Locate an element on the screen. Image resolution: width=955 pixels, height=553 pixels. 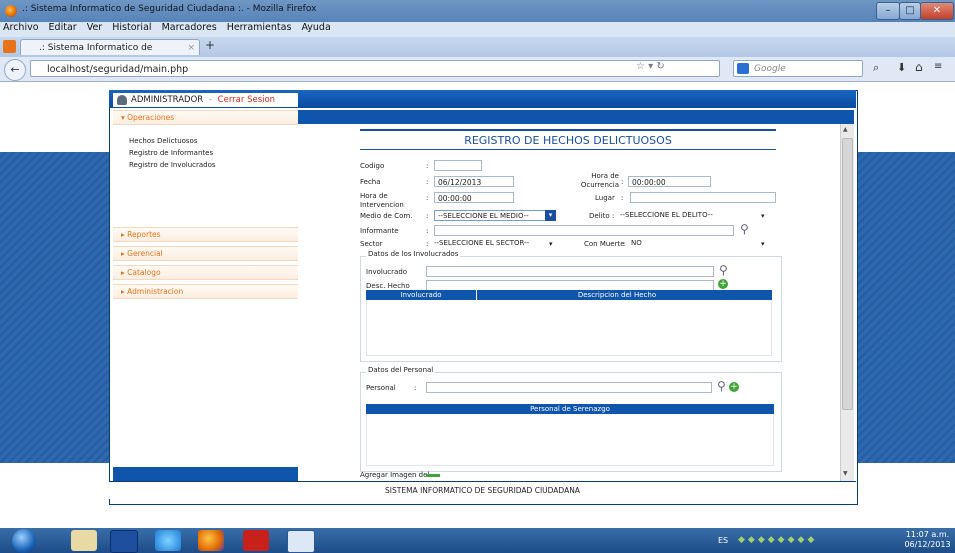
firefox-taskbar-icon is located at coordinates (211, 540).